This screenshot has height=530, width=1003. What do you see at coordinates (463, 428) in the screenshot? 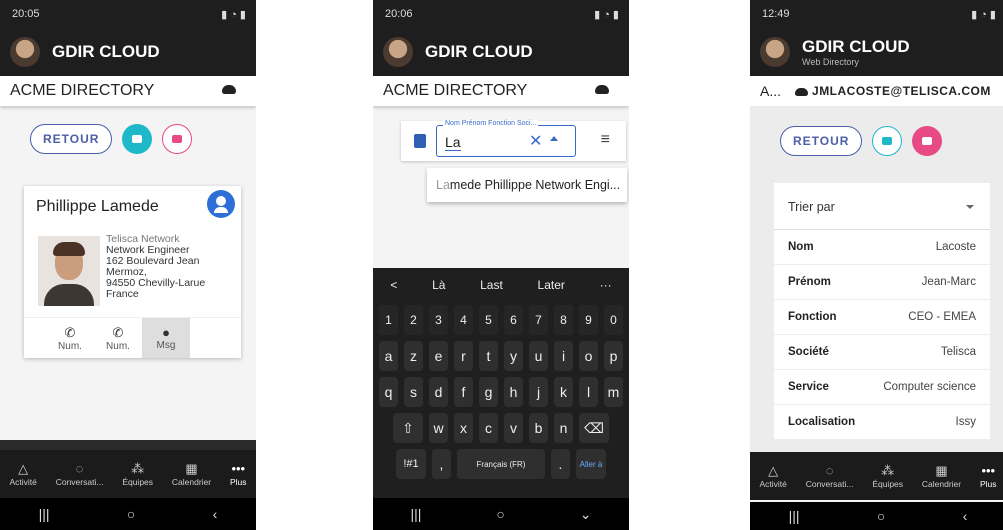
I see `key: x` at bounding box center [463, 428].